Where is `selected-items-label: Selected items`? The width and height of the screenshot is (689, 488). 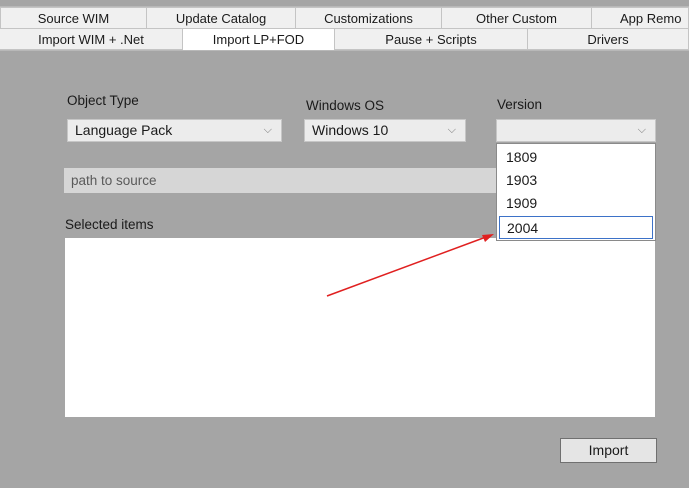 selected-items-label: Selected items is located at coordinates (109, 224).